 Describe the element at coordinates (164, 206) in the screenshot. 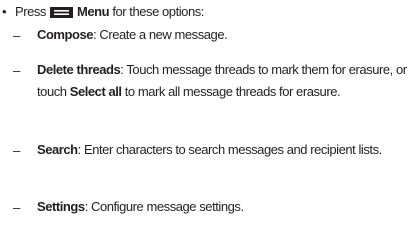

I see `option-description: : Configure message settings.` at that location.